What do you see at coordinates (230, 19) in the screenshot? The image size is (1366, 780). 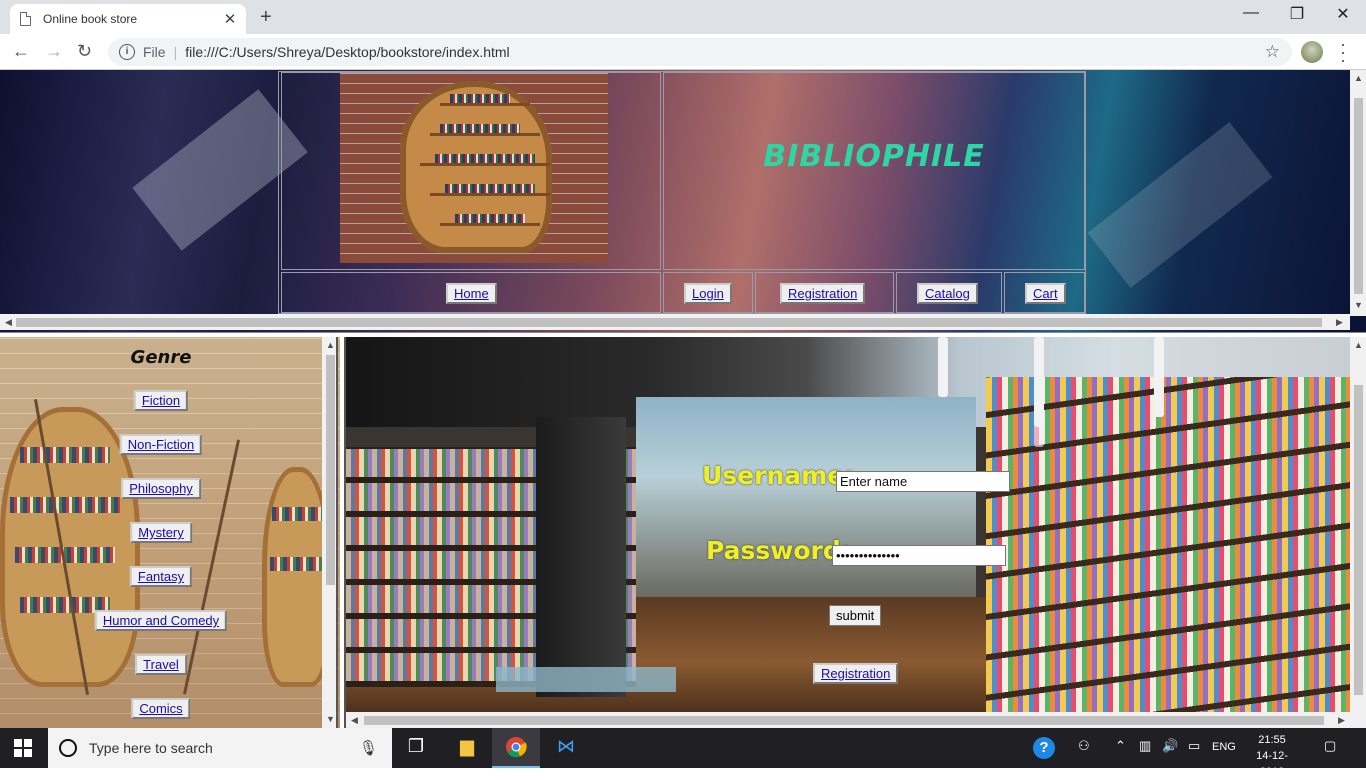 I see `tab-close-icon: ✕` at bounding box center [230, 19].